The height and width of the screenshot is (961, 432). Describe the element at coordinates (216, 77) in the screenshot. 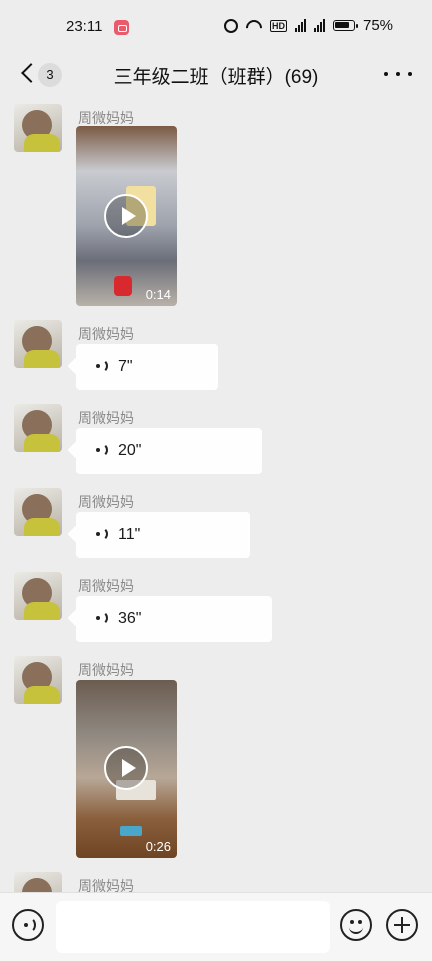

I see `chat-title: 三年级二班（班群）(69)` at that location.